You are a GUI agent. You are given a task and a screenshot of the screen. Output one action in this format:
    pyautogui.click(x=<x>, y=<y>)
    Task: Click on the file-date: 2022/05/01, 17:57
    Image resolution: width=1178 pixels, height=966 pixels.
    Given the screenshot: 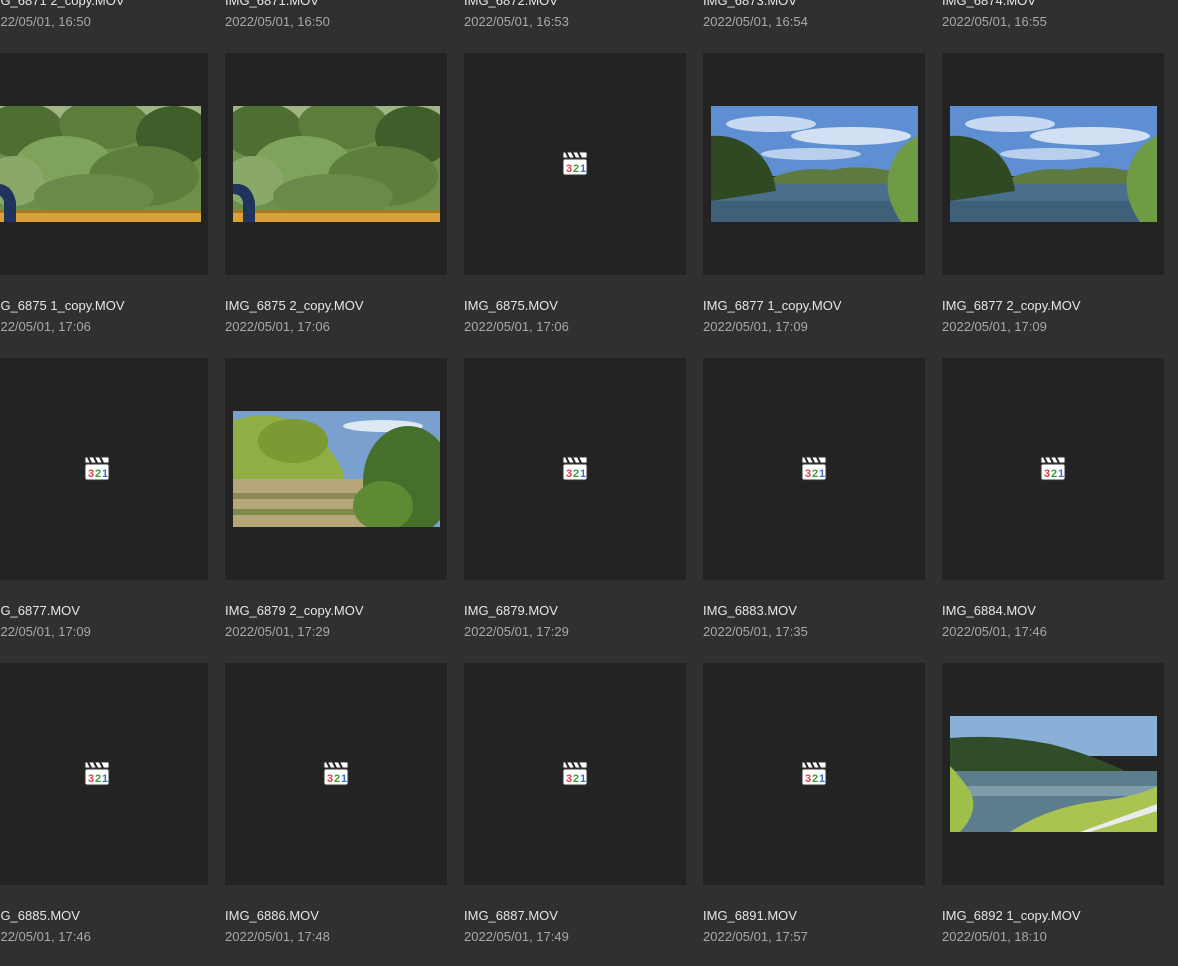 What is the action you would take?
    pyautogui.click(x=755, y=936)
    